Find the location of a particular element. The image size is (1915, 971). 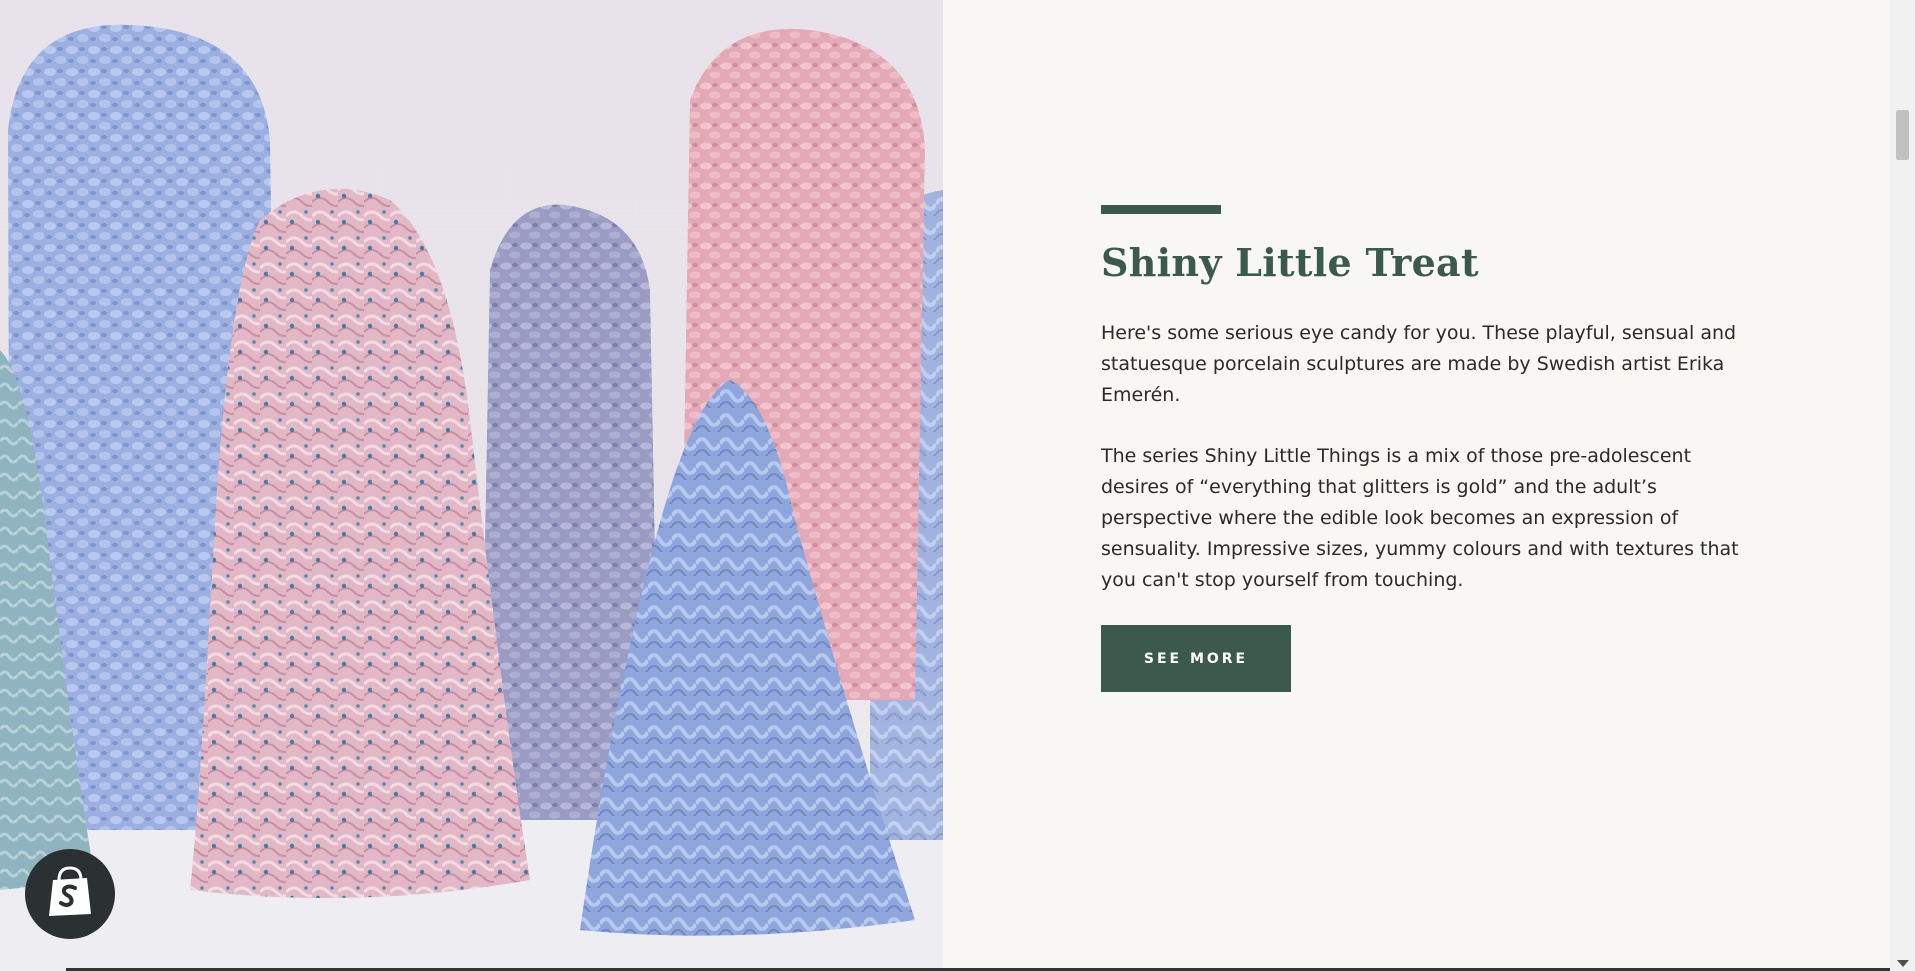

scrollbar is located at coordinates (1902, 485).